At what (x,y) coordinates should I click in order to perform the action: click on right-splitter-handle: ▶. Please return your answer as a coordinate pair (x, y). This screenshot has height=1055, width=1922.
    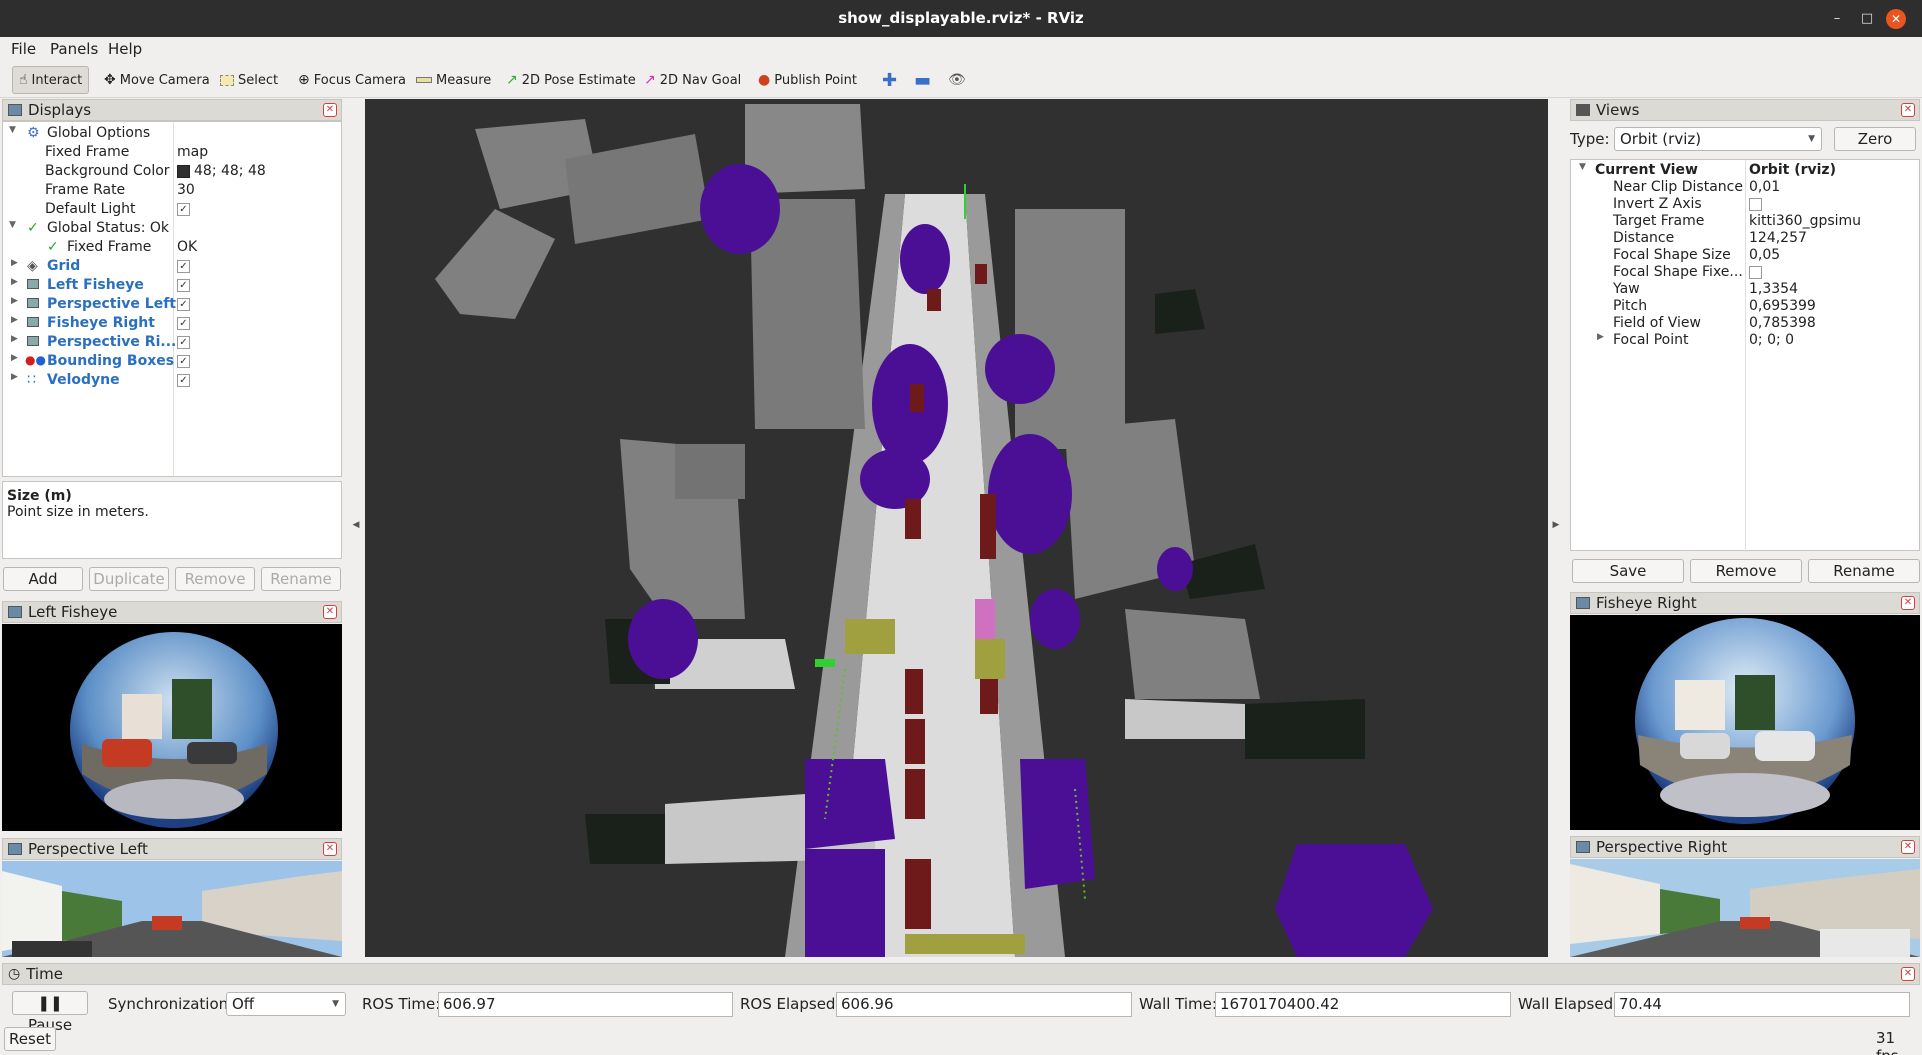
    Looking at the image, I should click on (1556, 530).